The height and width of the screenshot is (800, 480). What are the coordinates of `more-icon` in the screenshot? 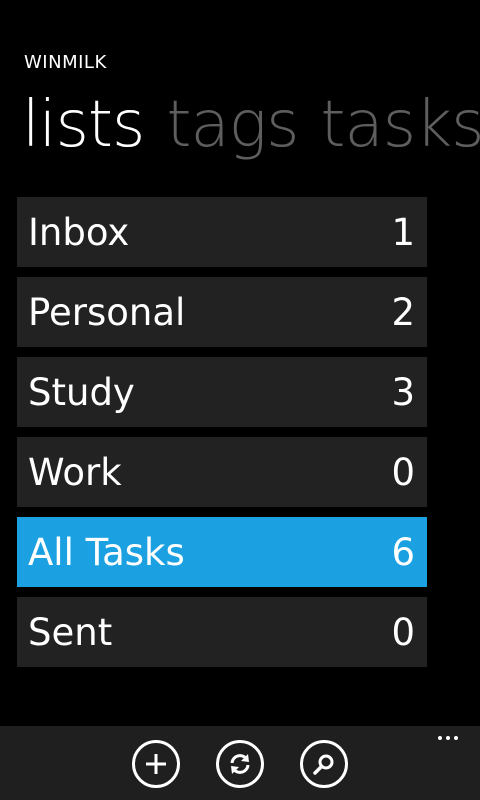 It's located at (448, 738).